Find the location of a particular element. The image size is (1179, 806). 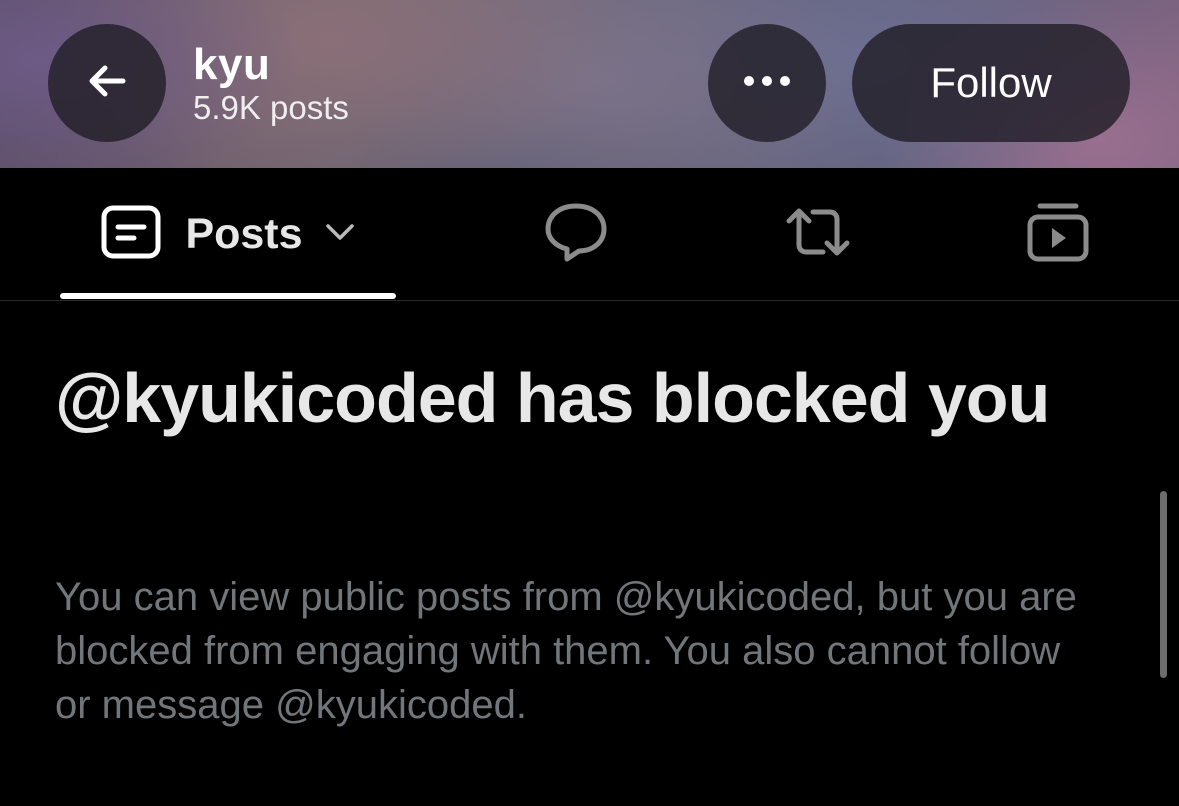

arrow-left-icon is located at coordinates (107, 83).